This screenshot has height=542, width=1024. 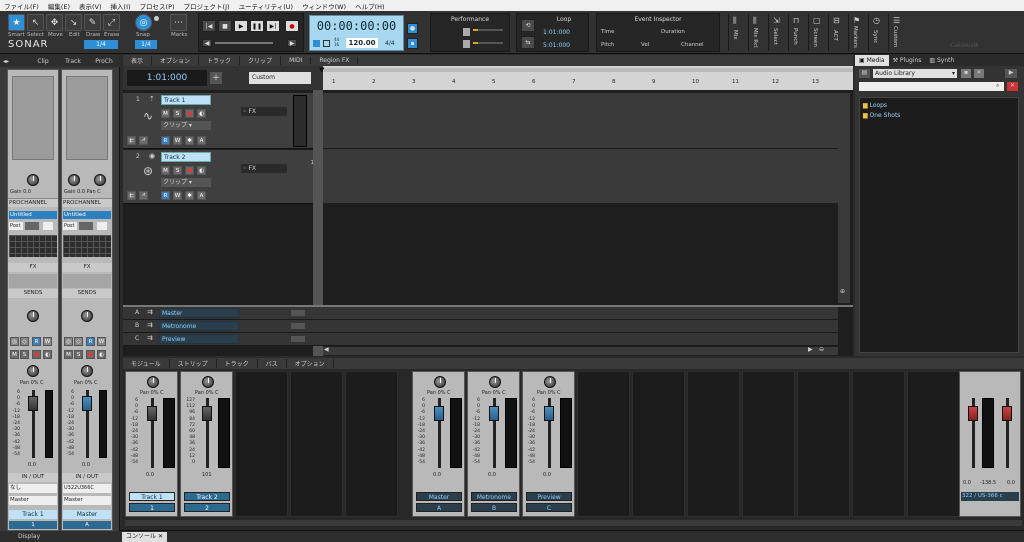 I want to click on scrub-forward-icon: ▶, so click(x=292, y=43).